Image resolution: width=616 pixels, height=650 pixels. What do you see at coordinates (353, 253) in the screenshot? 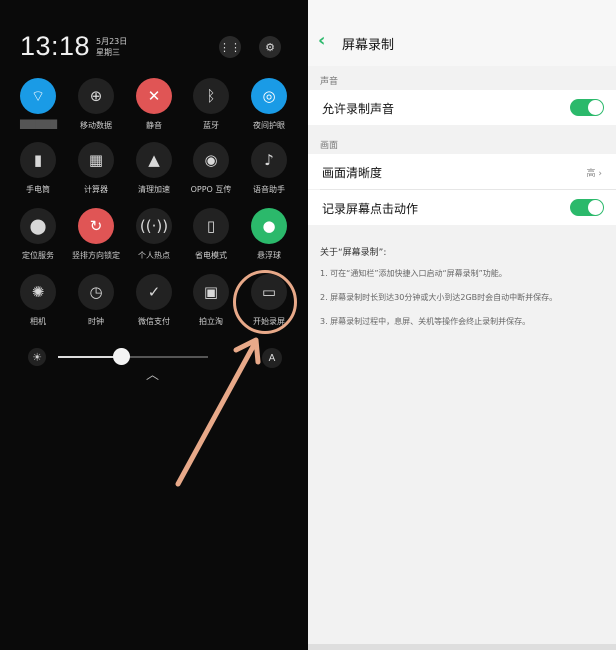
I see `about-title: 关于“屏幕录制”:` at bounding box center [353, 253].